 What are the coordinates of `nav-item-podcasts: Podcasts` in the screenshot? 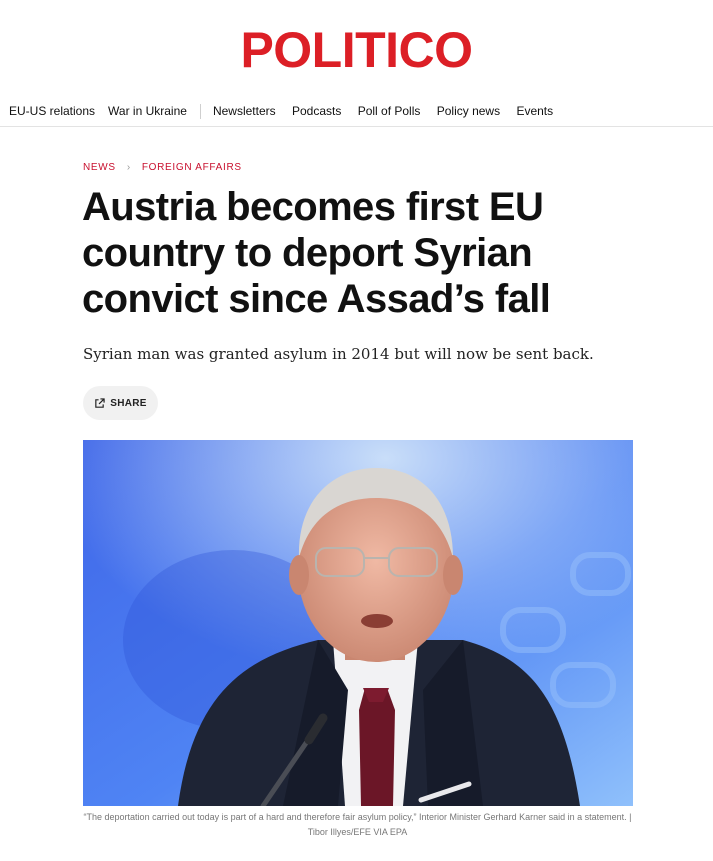 It's located at (316, 111).